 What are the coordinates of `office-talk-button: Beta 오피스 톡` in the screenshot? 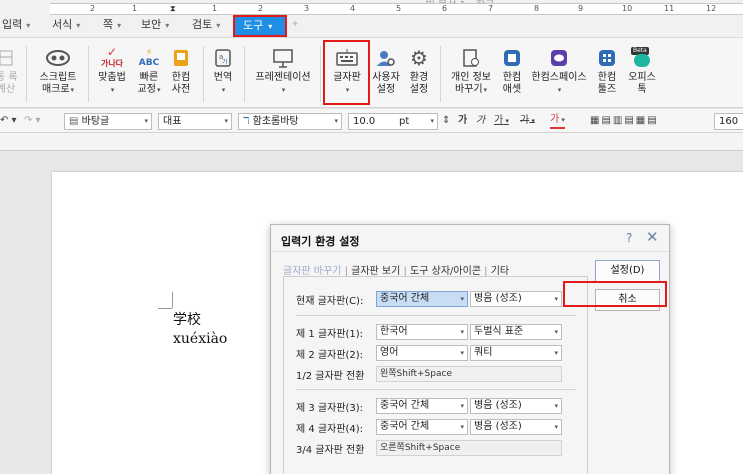 It's located at (642, 70).